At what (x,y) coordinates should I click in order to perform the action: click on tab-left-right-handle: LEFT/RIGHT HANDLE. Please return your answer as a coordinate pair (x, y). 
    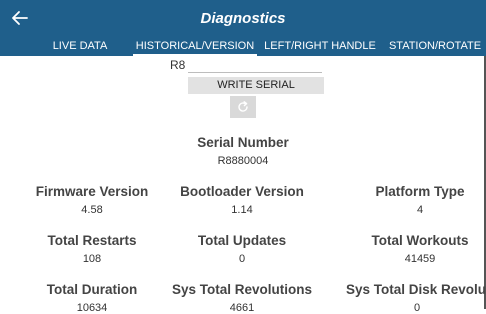
    Looking at the image, I should click on (320, 47).